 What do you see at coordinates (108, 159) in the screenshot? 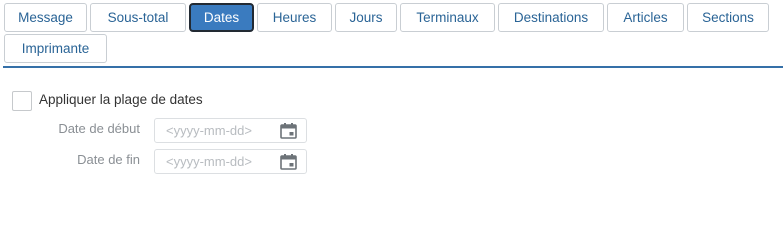
I see `end-date-label: Date de fin` at bounding box center [108, 159].